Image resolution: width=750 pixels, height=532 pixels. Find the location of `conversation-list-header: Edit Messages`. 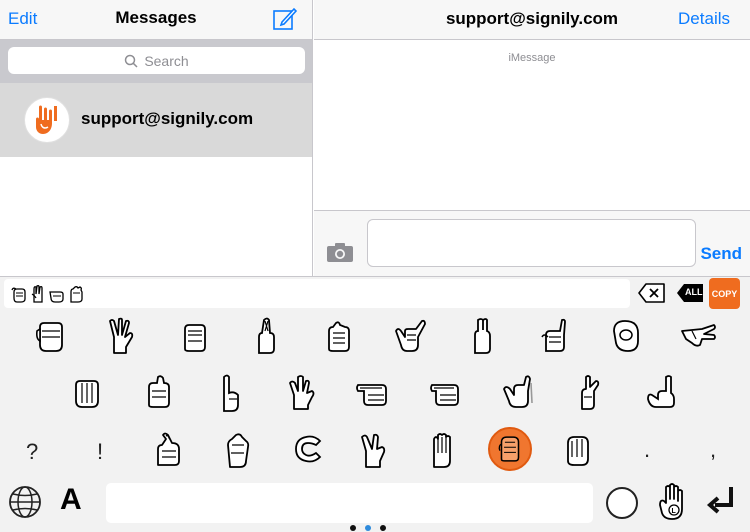

conversation-list-header: Edit Messages is located at coordinates (156, 20).